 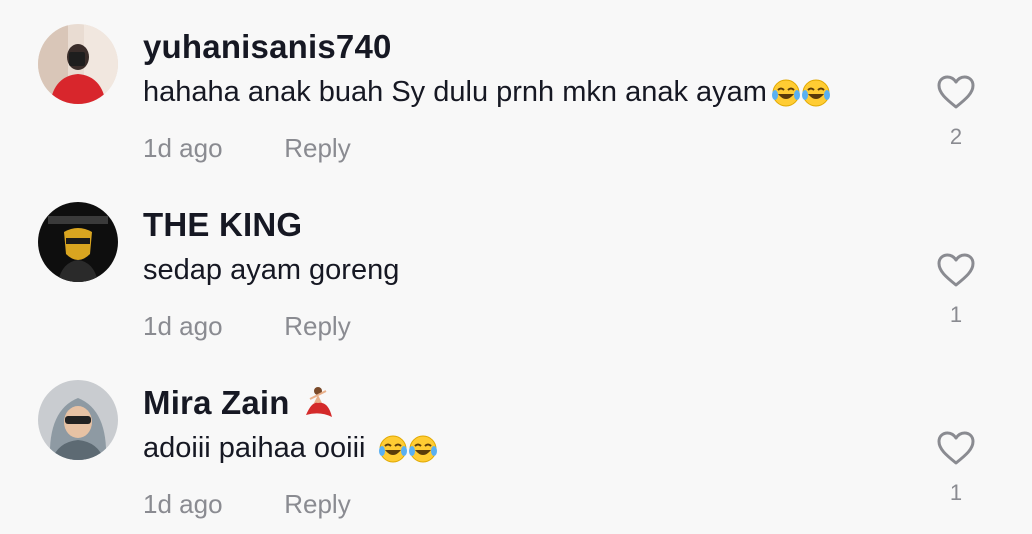 I want to click on username-text: Mira Zain, so click(x=216, y=402).